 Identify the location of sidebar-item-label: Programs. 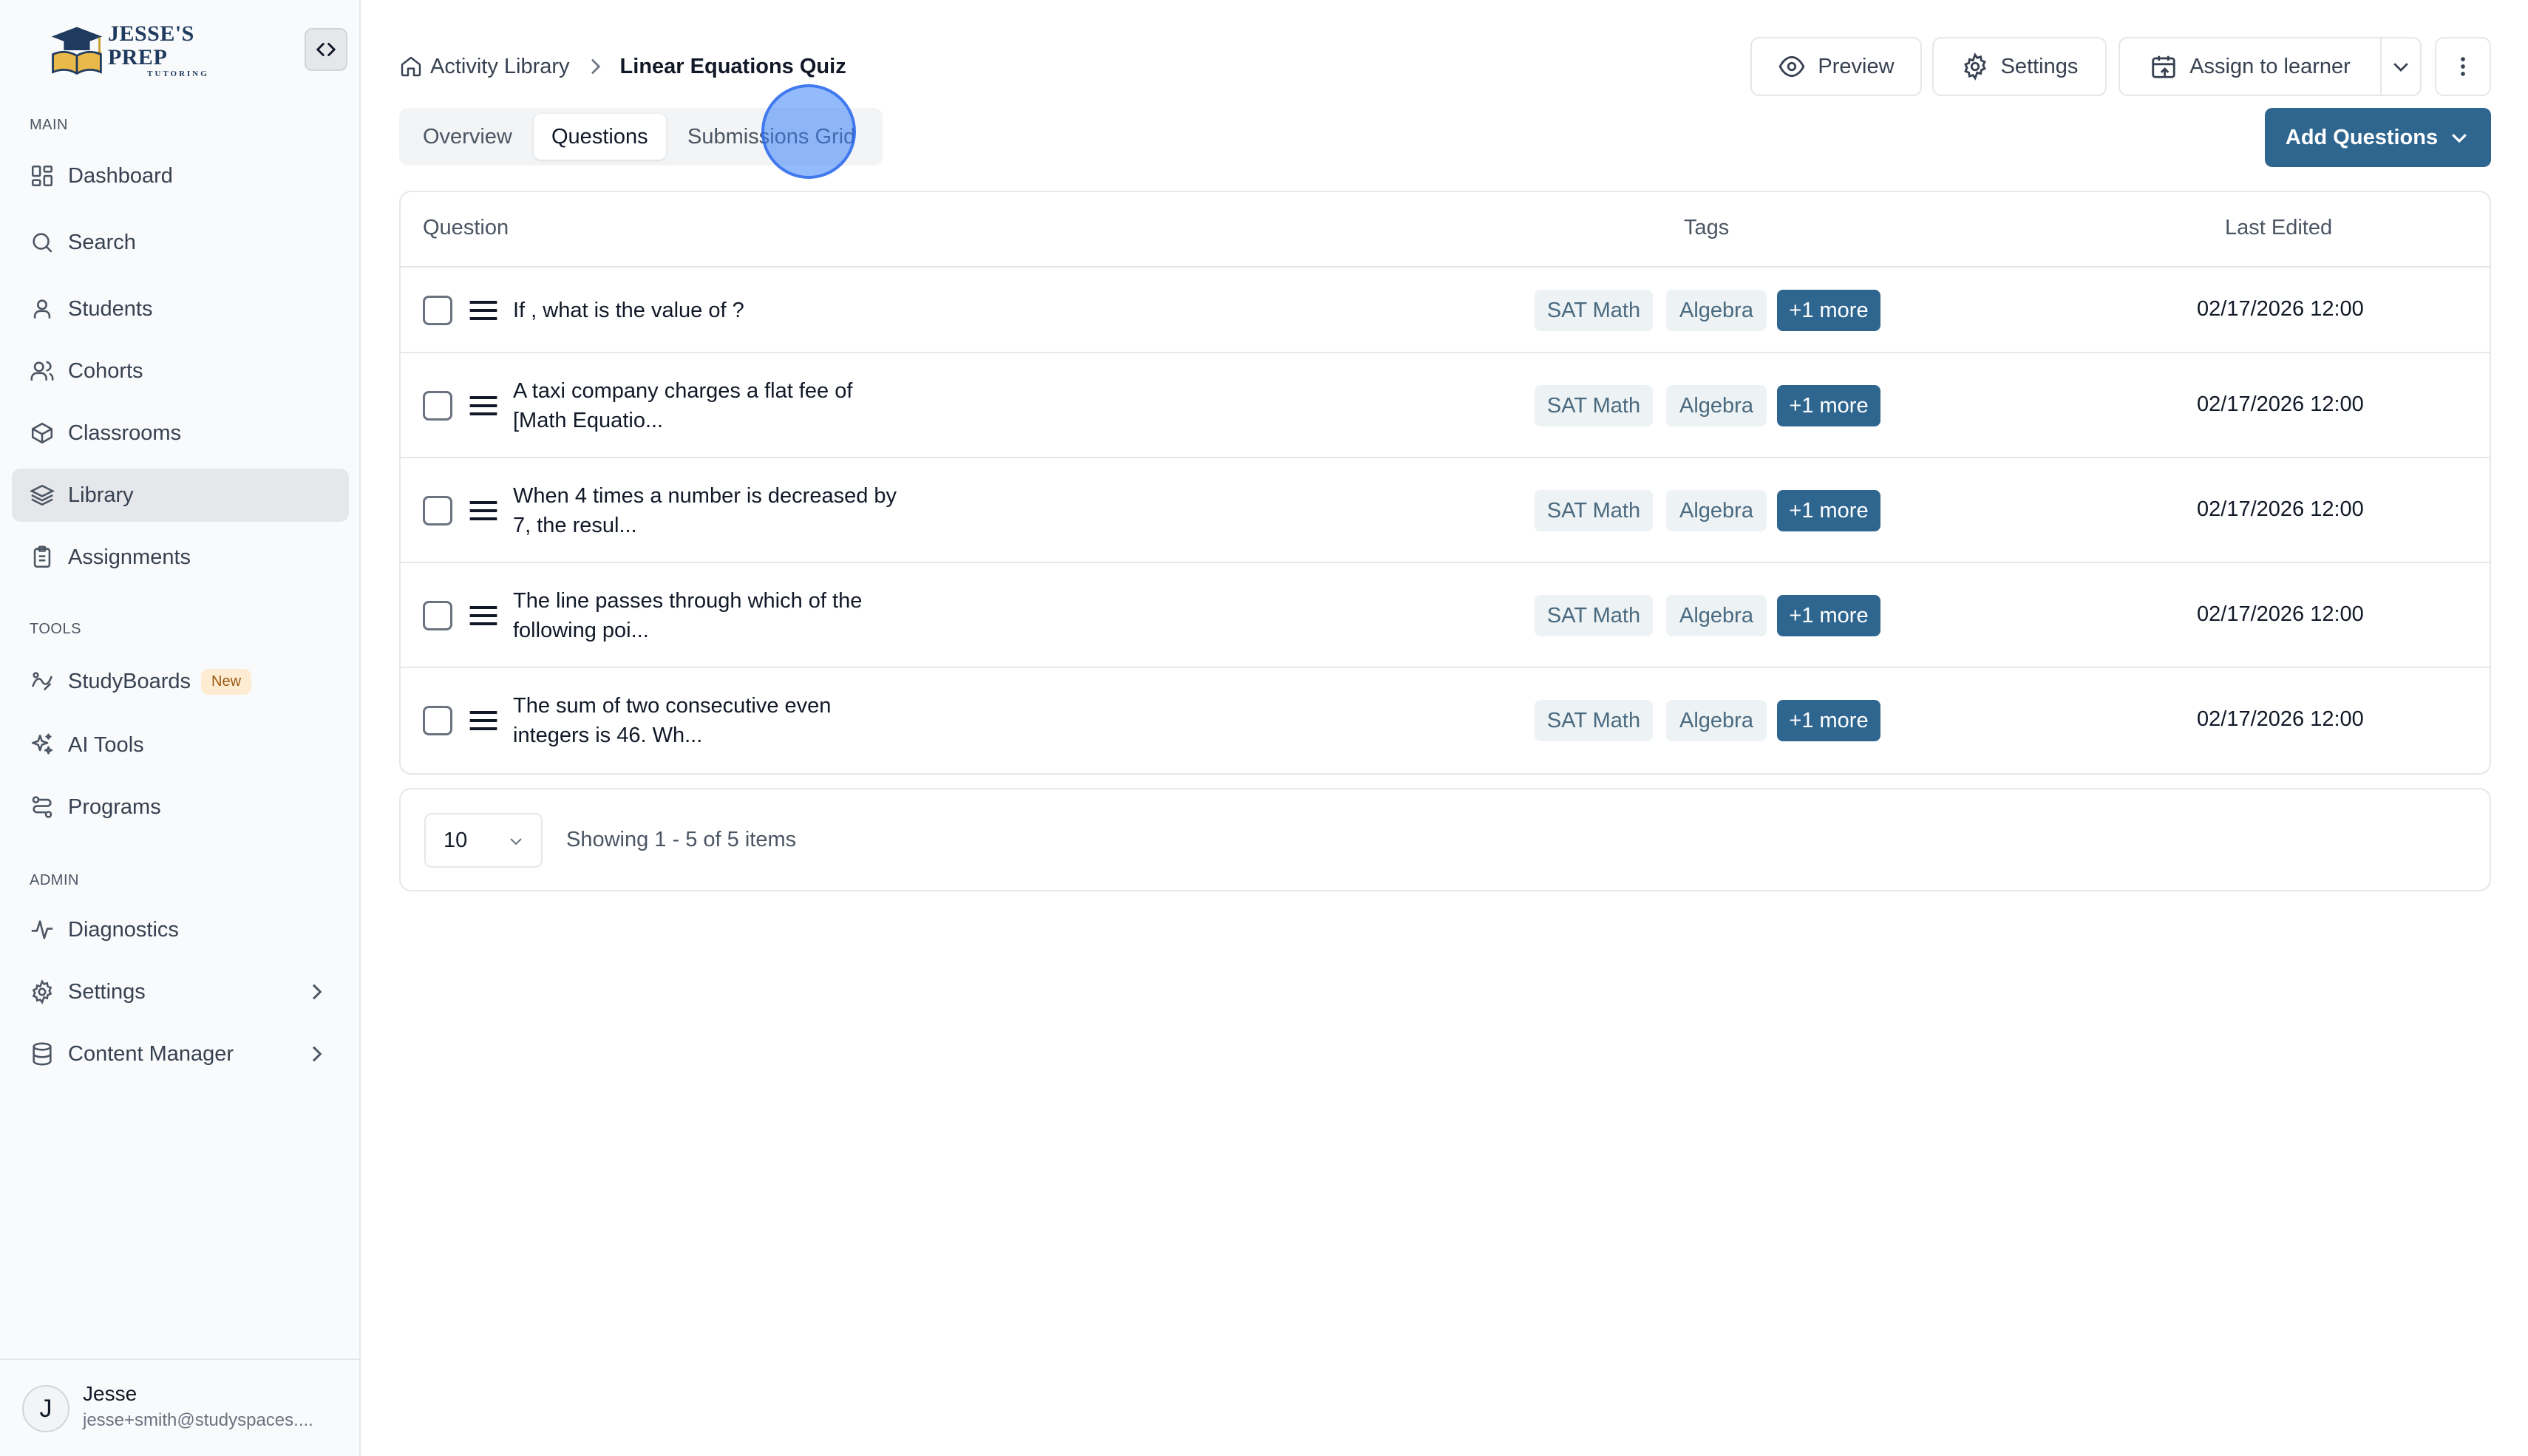
(115, 807).